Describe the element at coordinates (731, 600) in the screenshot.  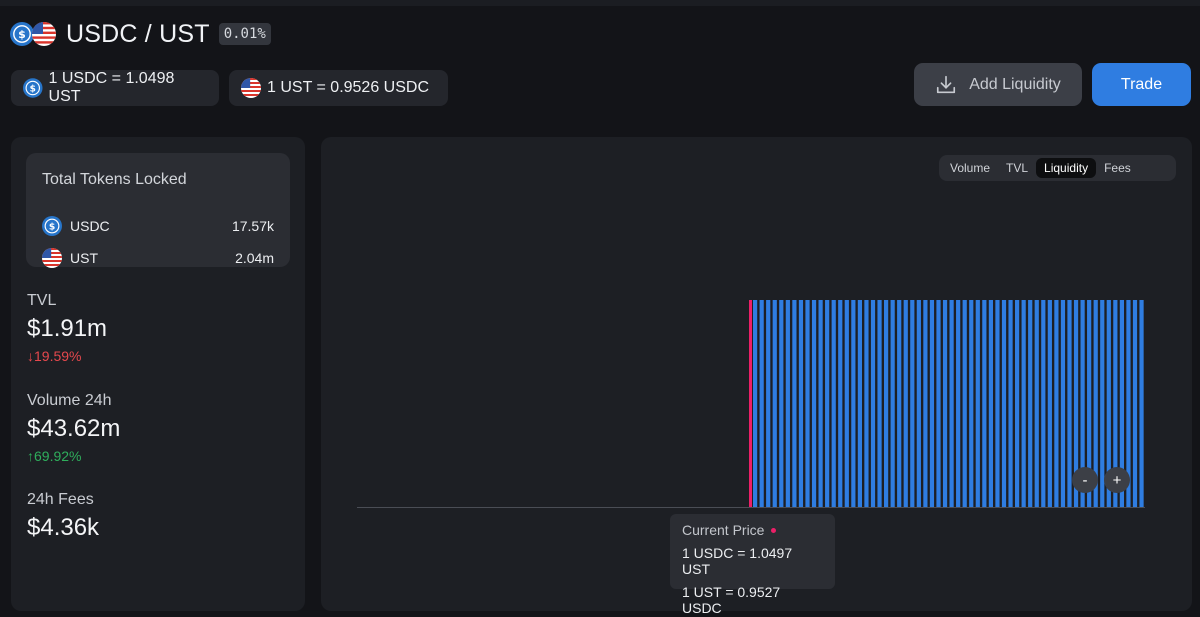
I see `current-price-line-2: 1 UST = 0.9527 USDC` at that location.